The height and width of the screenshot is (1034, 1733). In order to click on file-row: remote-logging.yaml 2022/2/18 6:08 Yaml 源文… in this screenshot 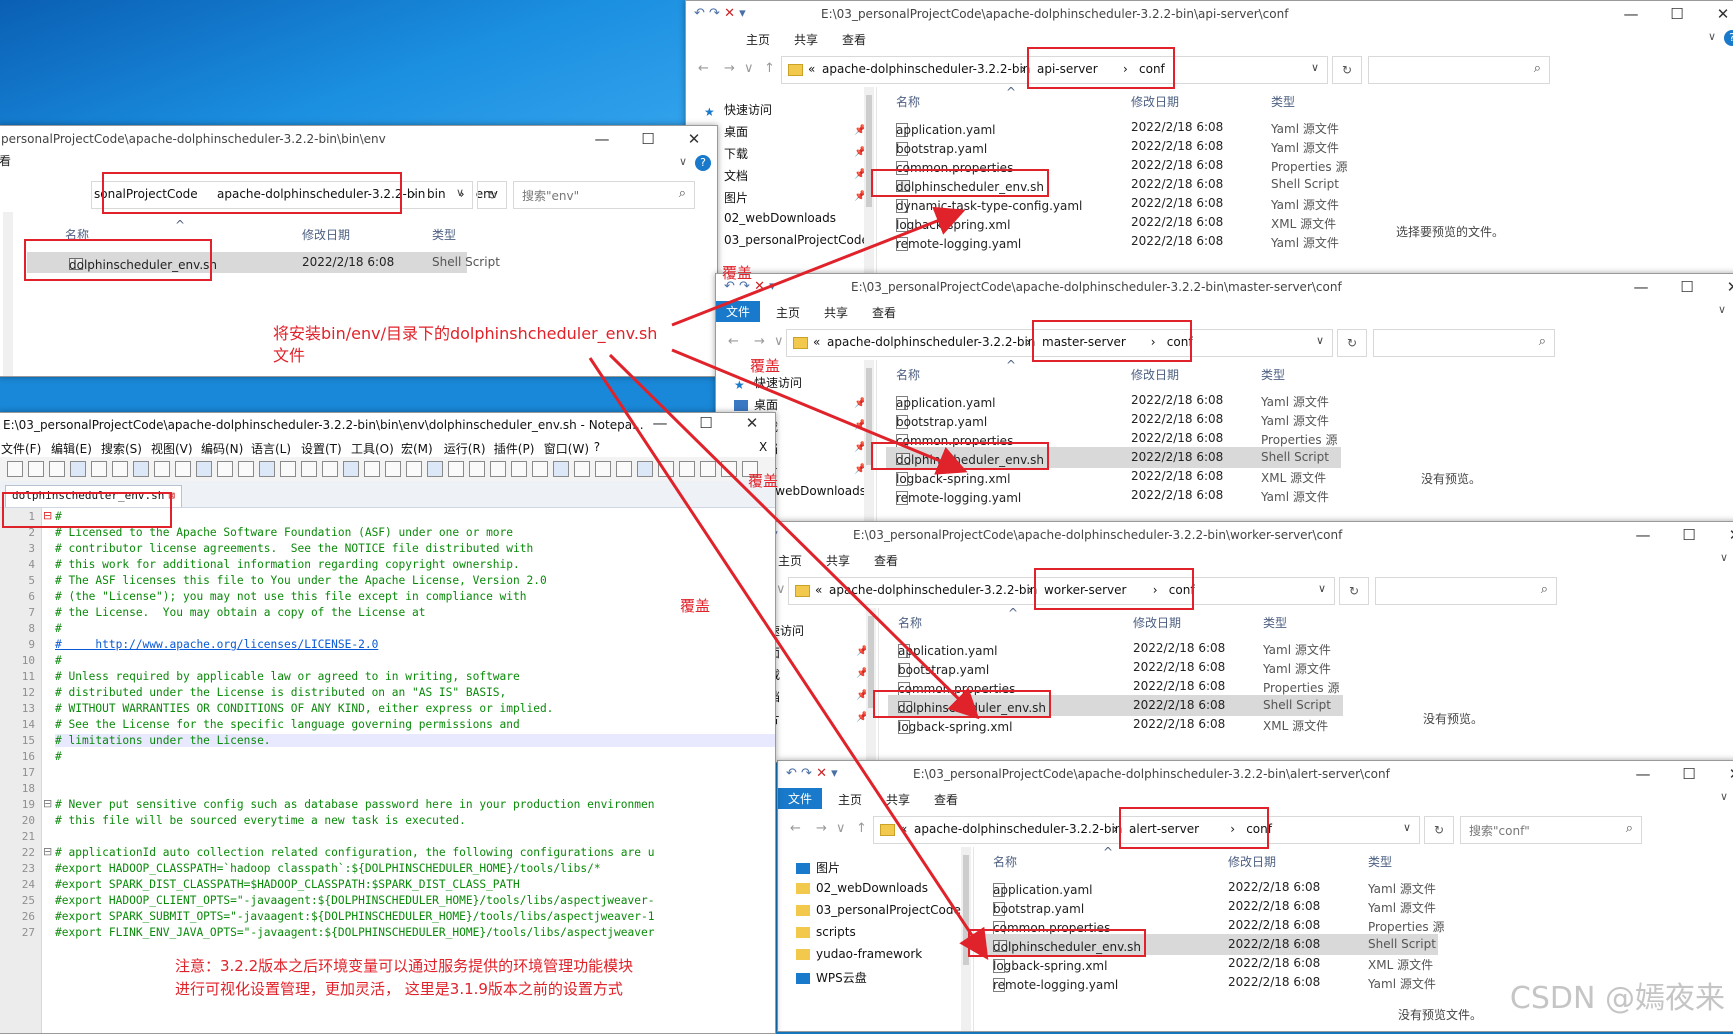, I will do `click(1113, 495)`.